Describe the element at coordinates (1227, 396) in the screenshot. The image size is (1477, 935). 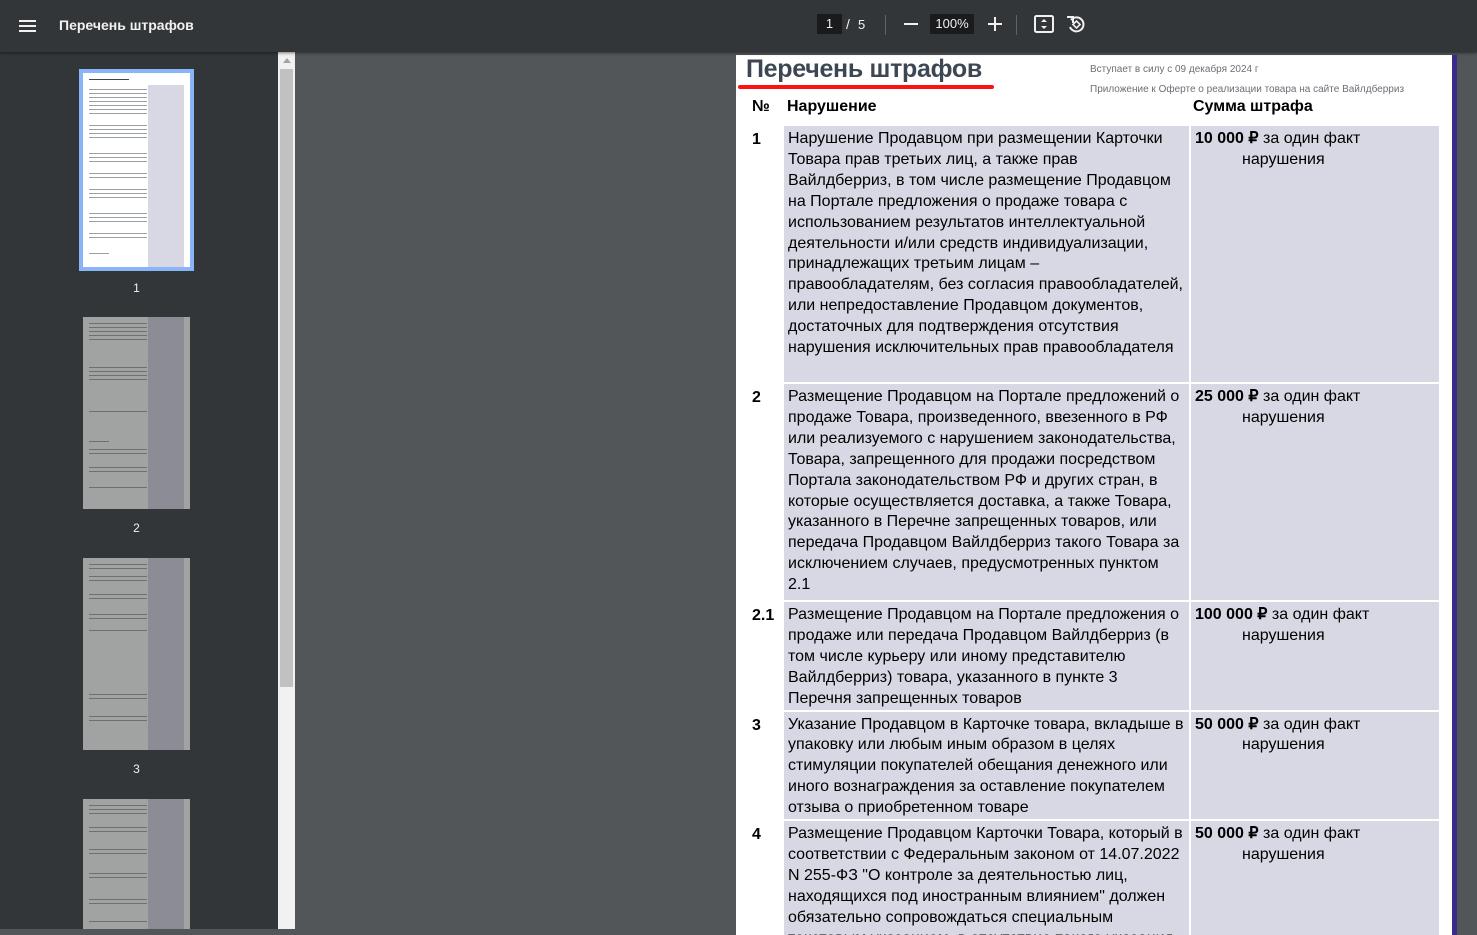
I see `row-amount: 25 000 ₽` at that location.